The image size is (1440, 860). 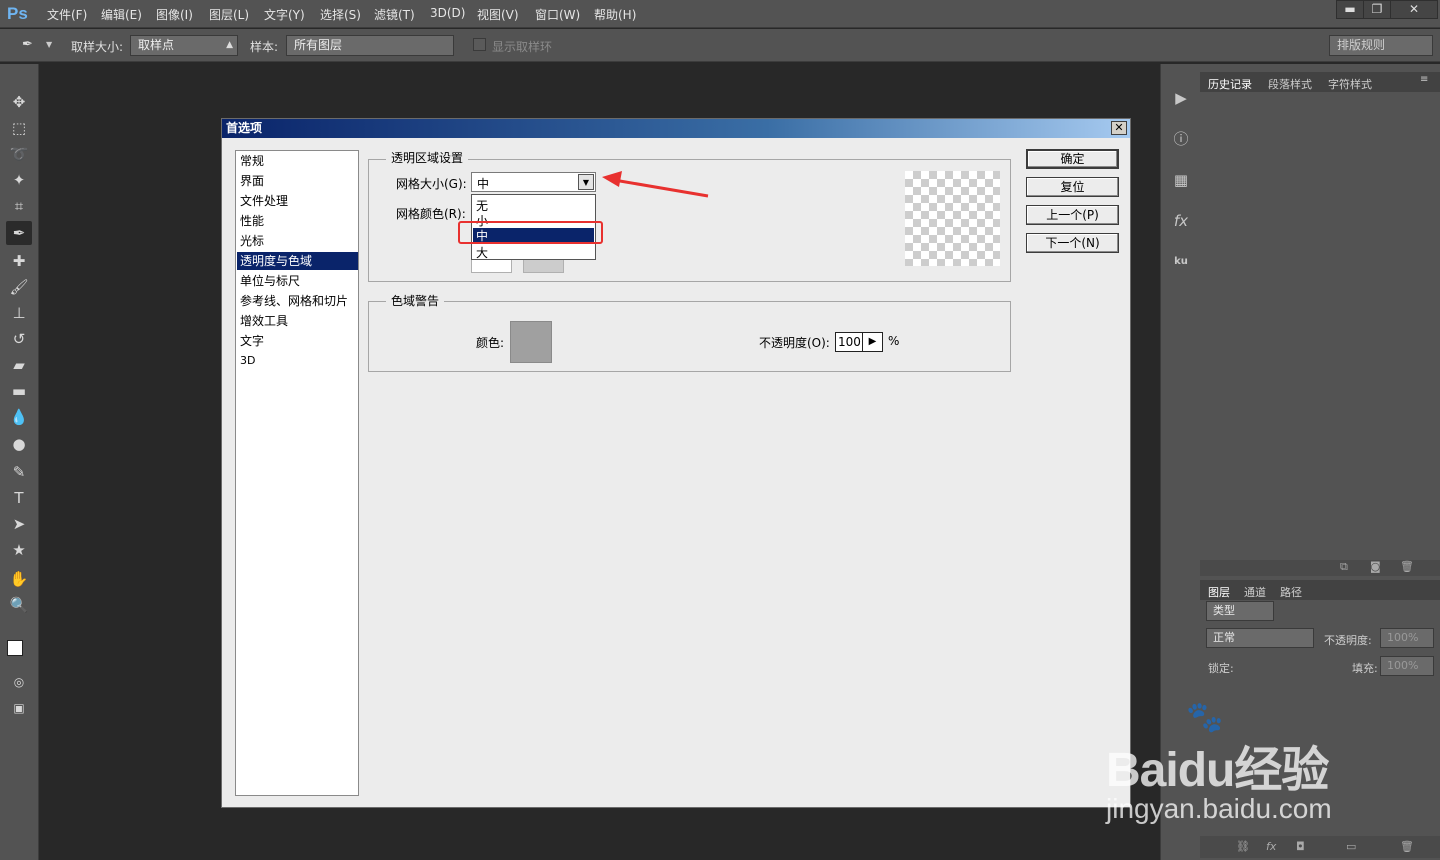 What do you see at coordinates (1181, 139) in the screenshot?
I see `info-icon: ⓘ` at bounding box center [1181, 139].